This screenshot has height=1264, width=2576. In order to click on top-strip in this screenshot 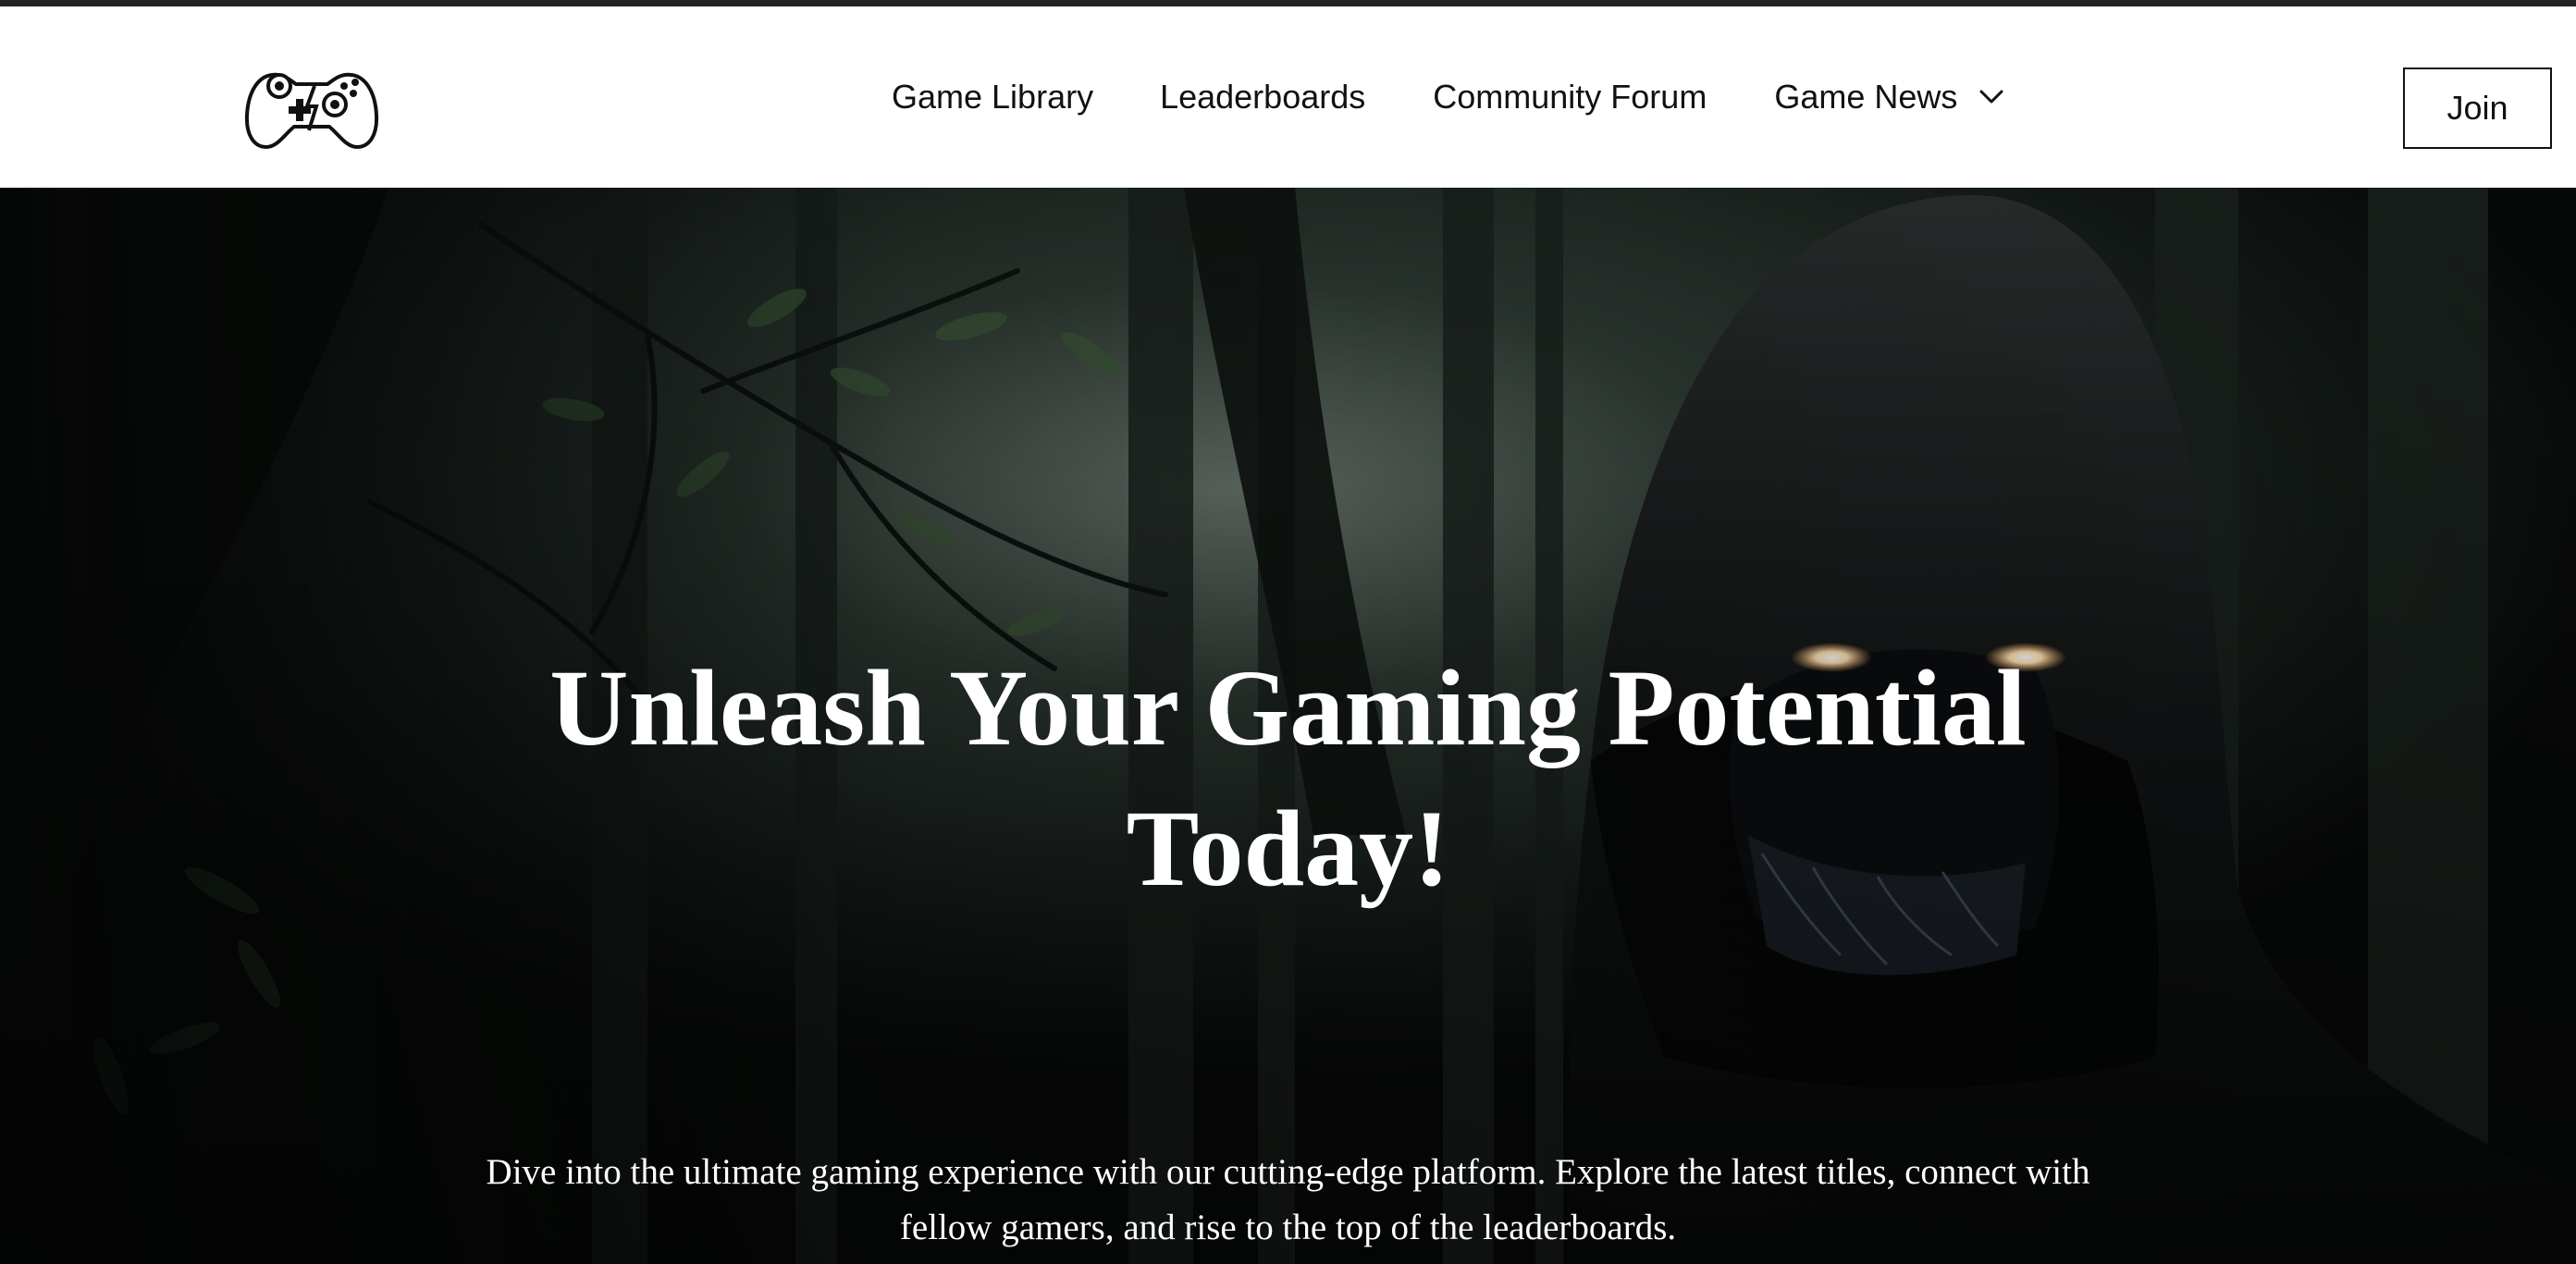, I will do `click(1288, 3)`.